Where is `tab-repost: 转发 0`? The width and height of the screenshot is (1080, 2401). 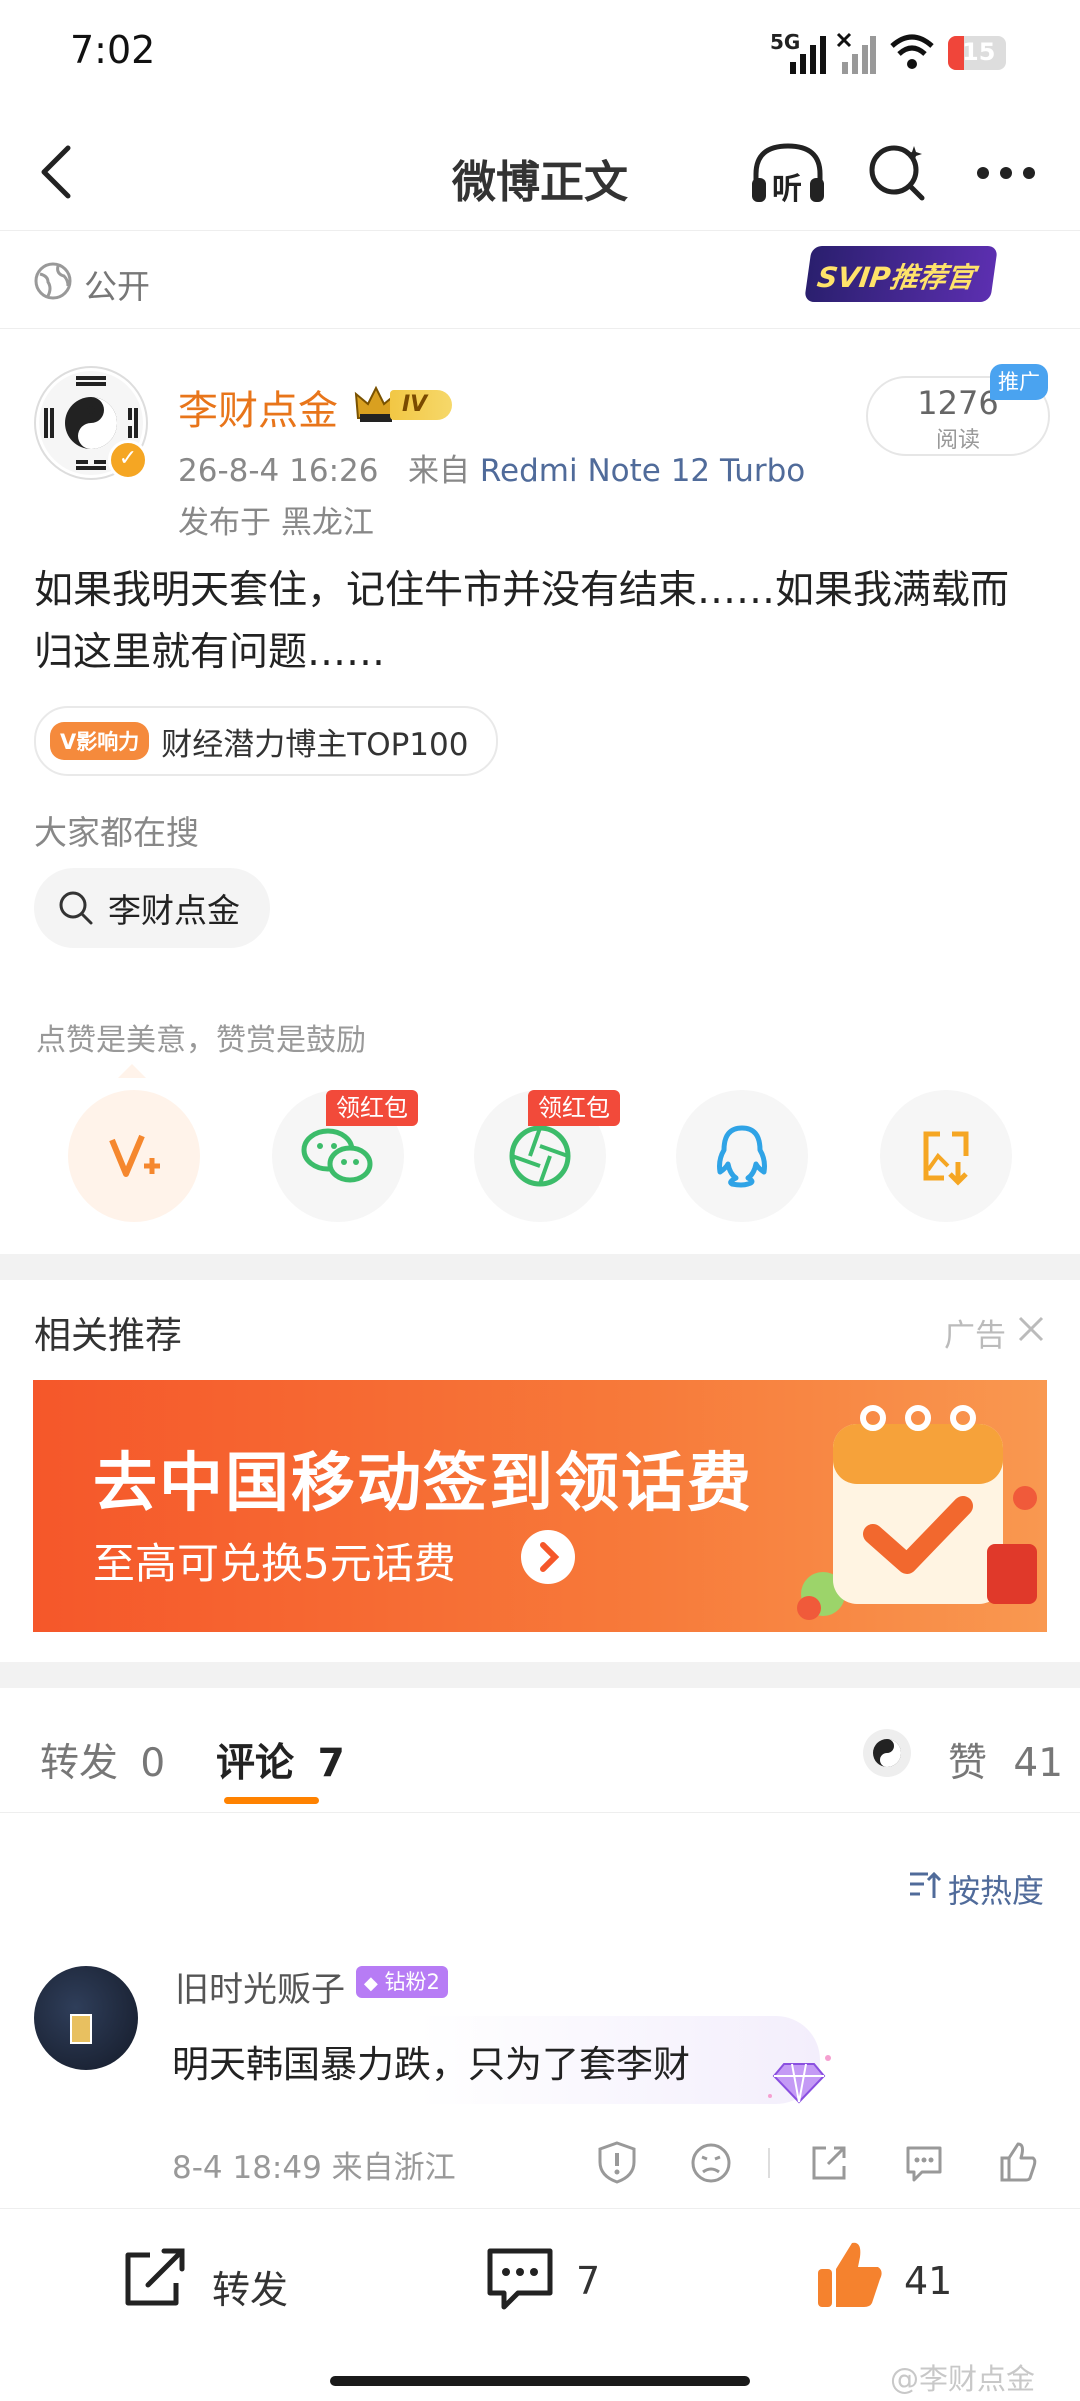 tab-repost: 转发 0 is located at coordinates (102, 1760).